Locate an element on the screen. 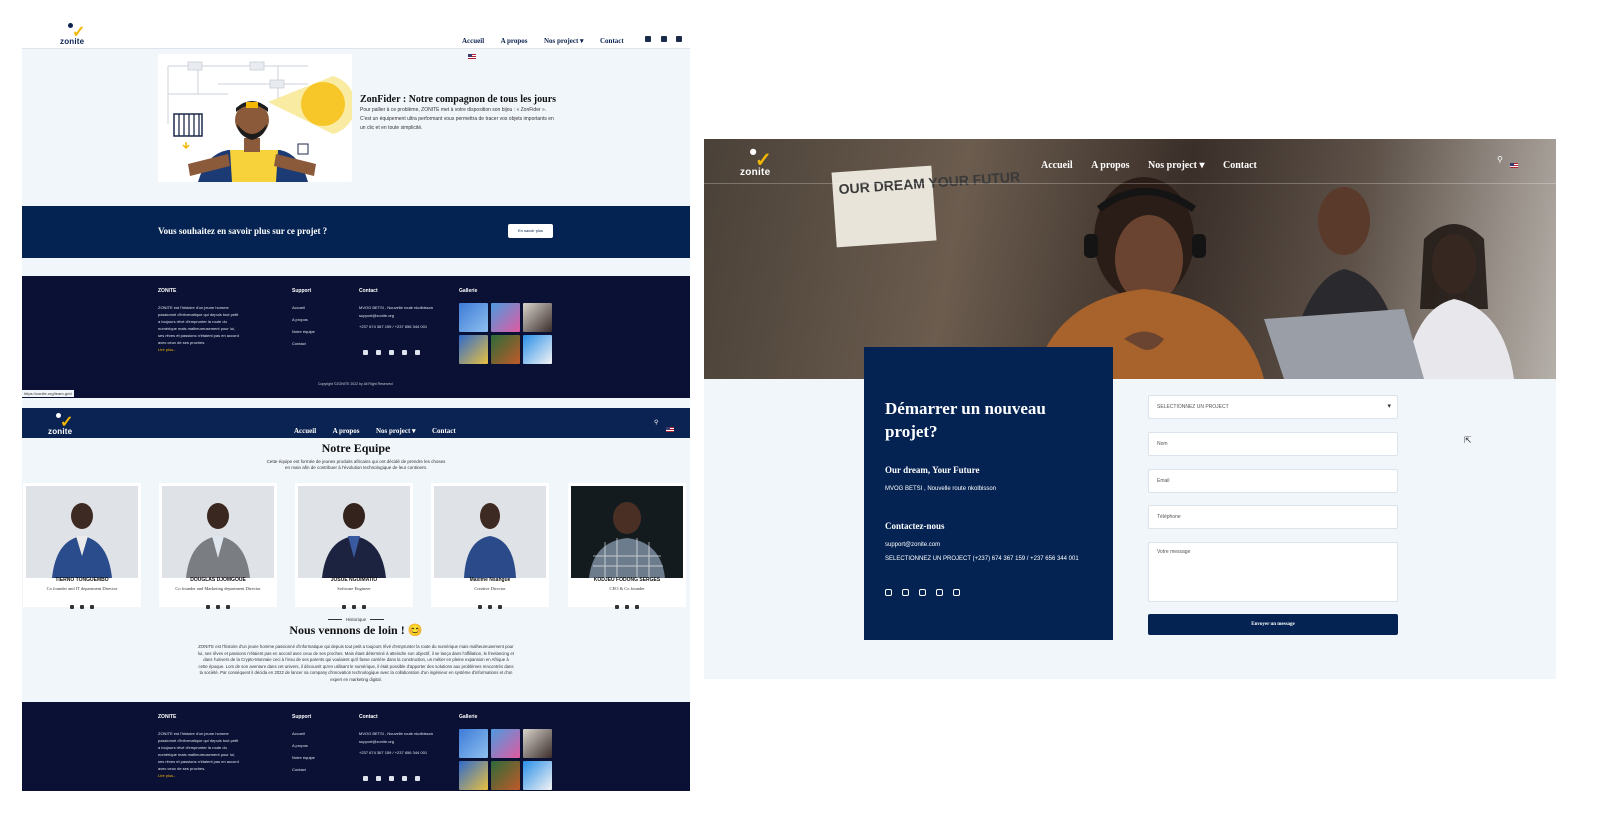 The height and width of the screenshot is (814, 1600). member-name: KODJEU FODONG SERGES is located at coordinates (627, 580).